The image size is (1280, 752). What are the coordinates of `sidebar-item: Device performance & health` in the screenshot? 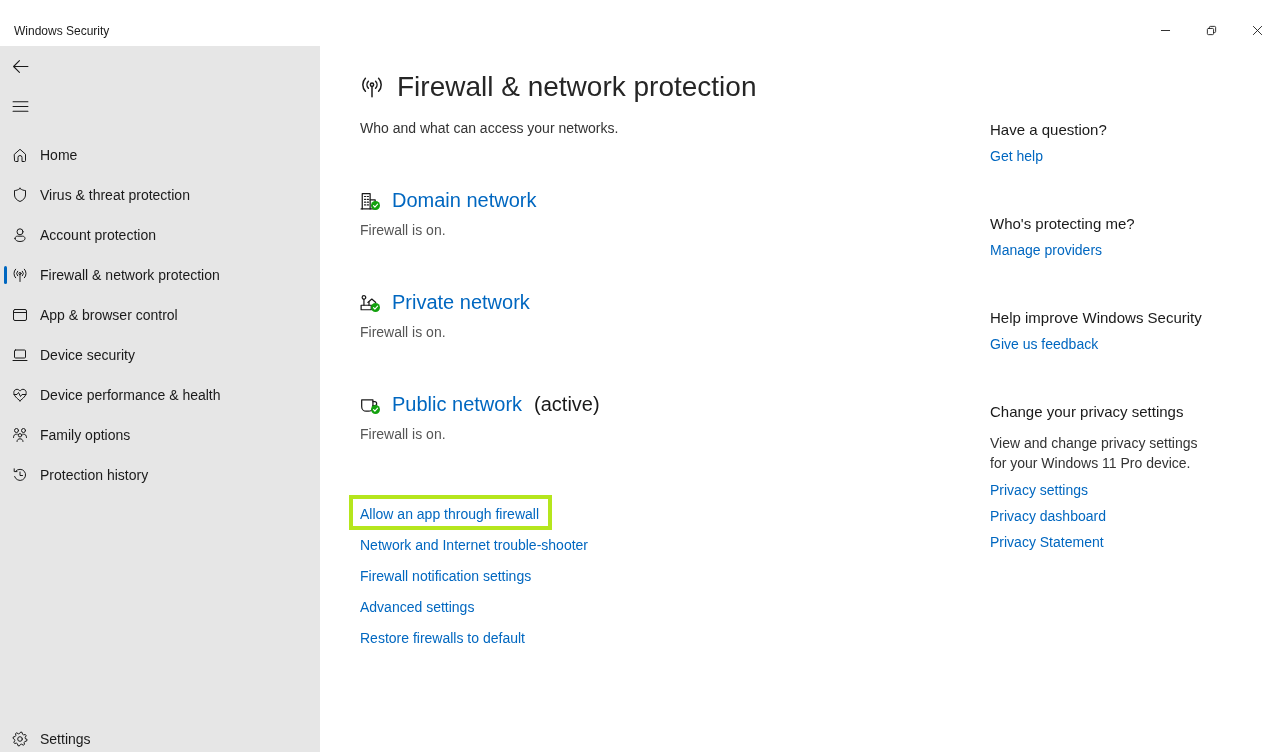 It's located at (160, 395).